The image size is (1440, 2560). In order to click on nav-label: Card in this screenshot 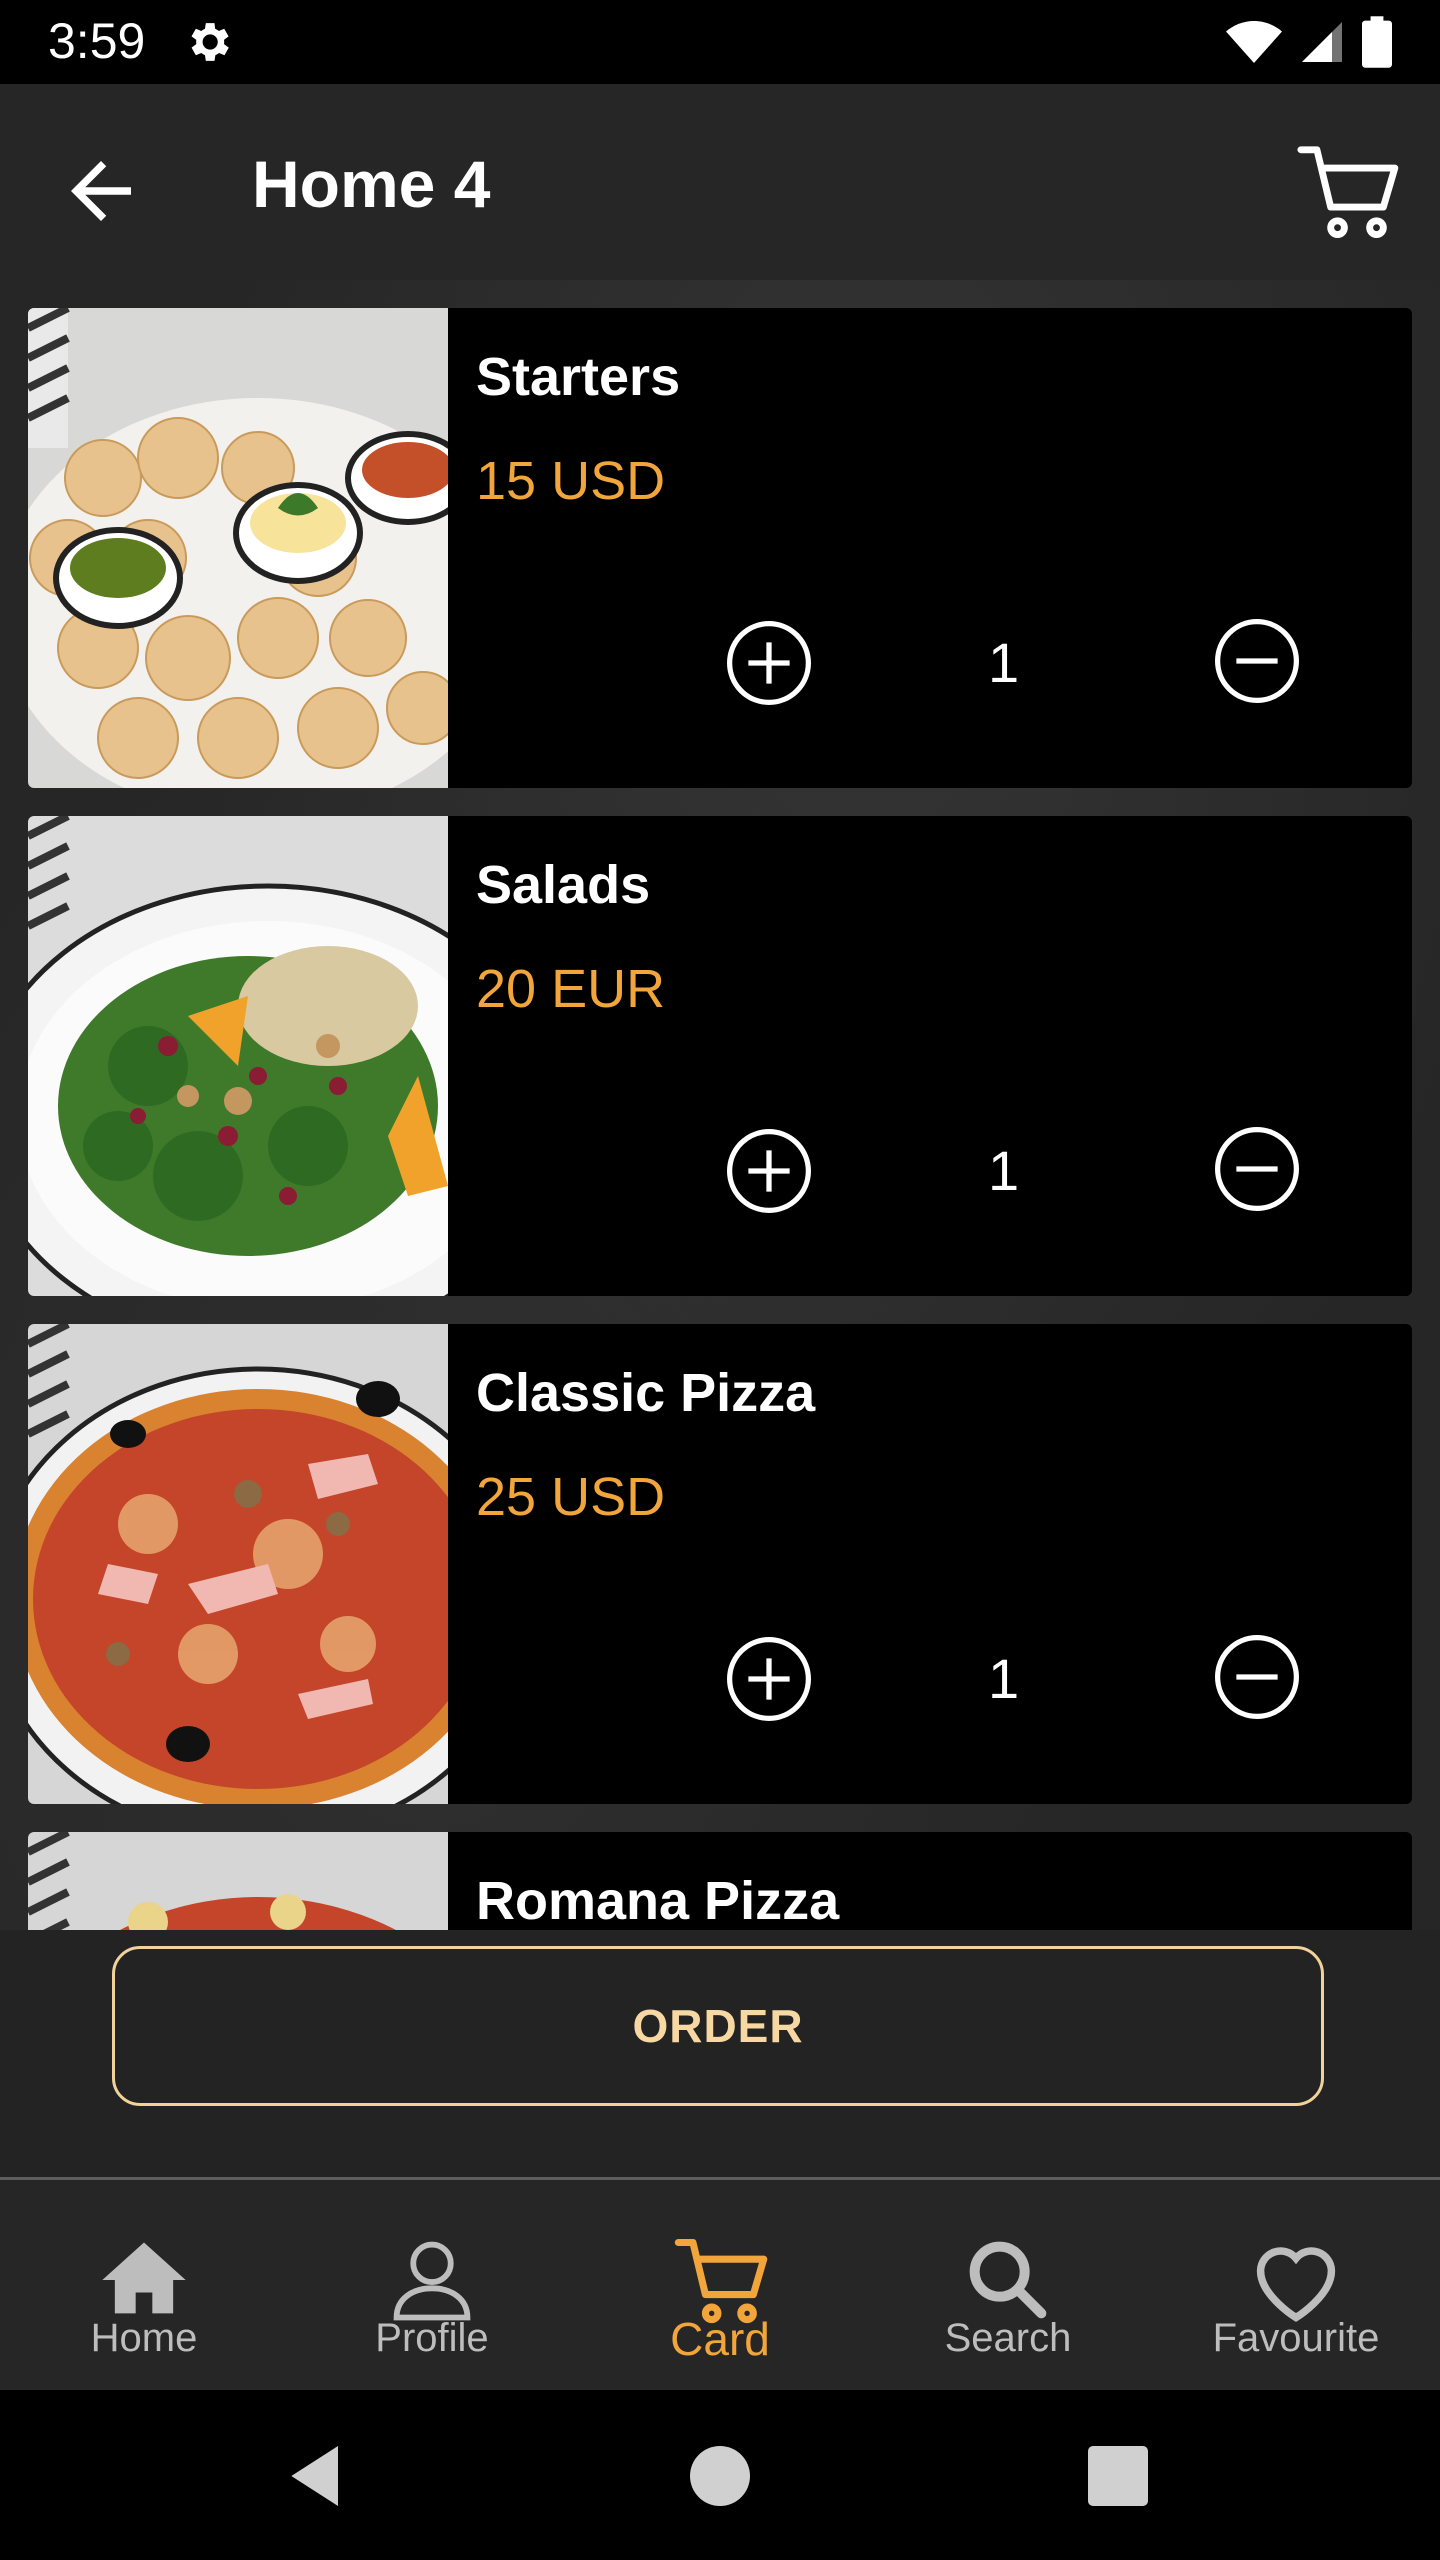, I will do `click(720, 2339)`.